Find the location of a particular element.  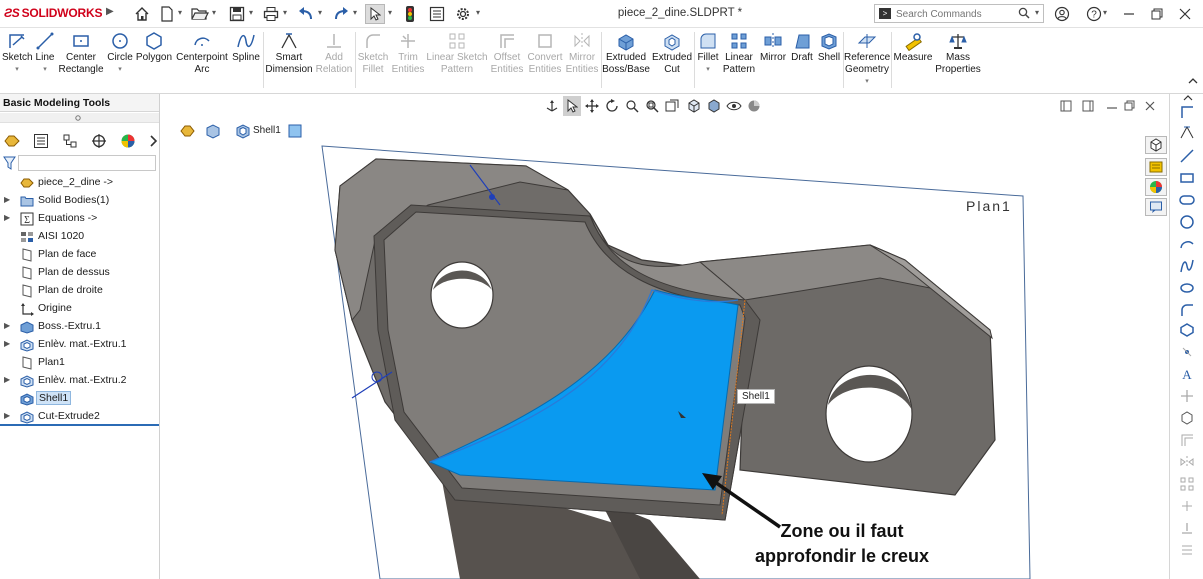

breadcrumb-face-icon is located at coordinates (295, 131).